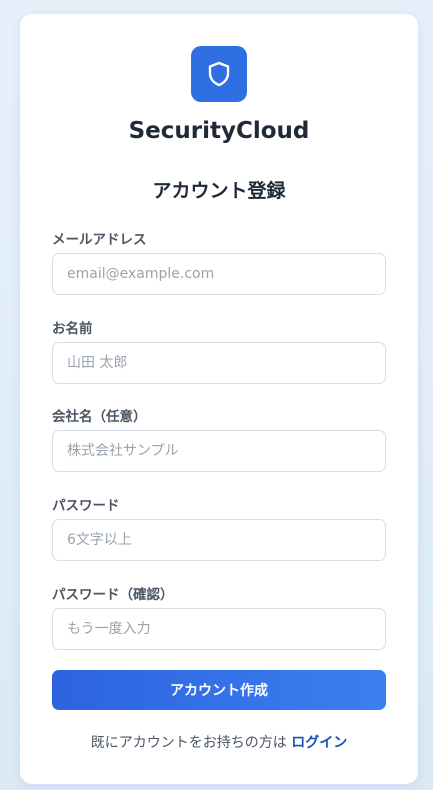 This screenshot has width=433, height=790. What do you see at coordinates (219, 191) in the screenshot?
I see `page-title: アカウント登録` at bounding box center [219, 191].